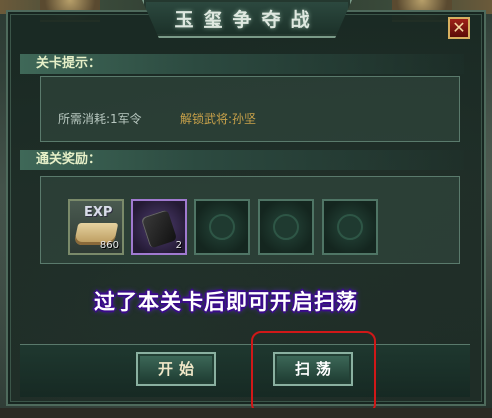  What do you see at coordinates (226, 302) in the screenshot?
I see `sweep-unlock-banner: 过了本关卡后即可开启扫荡` at bounding box center [226, 302].